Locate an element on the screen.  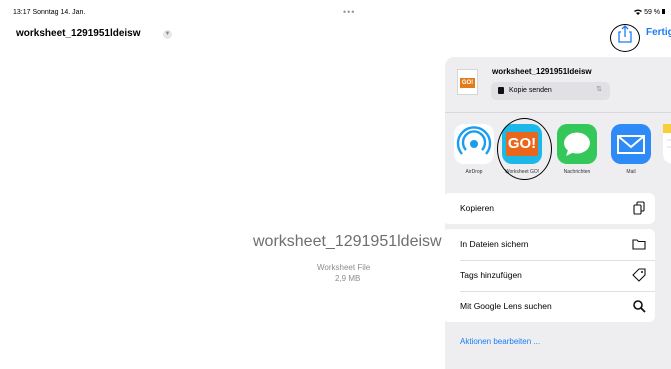
action-copy-label: Kopieren is located at coordinates (477, 208).